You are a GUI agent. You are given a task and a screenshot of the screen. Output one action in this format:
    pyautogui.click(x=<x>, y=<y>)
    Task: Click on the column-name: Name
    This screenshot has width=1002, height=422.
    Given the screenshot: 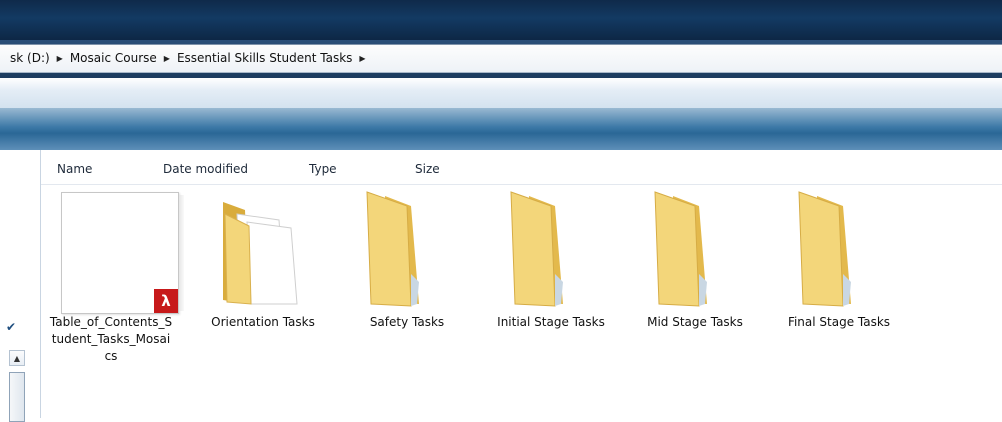 What is the action you would take?
    pyautogui.click(x=74, y=169)
    